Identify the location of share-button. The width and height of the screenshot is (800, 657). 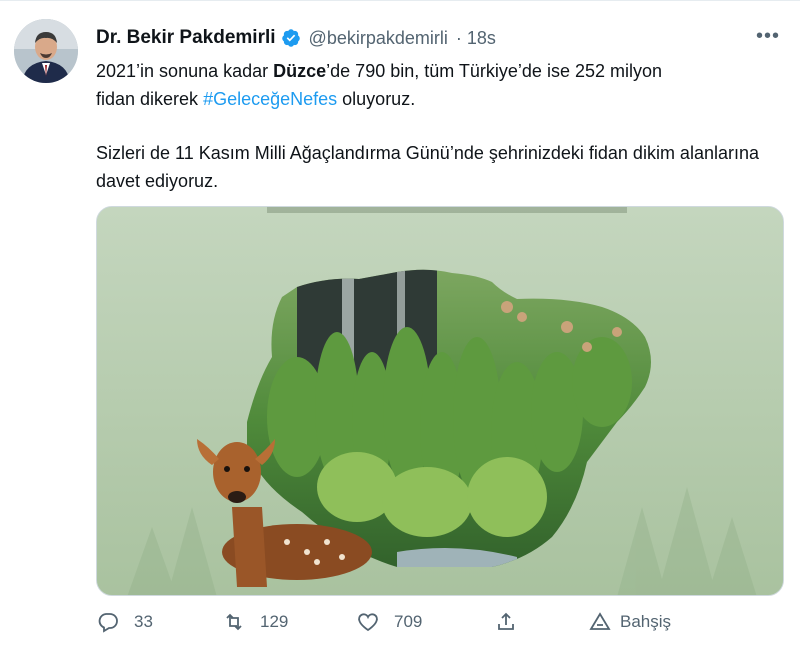
(506, 622).